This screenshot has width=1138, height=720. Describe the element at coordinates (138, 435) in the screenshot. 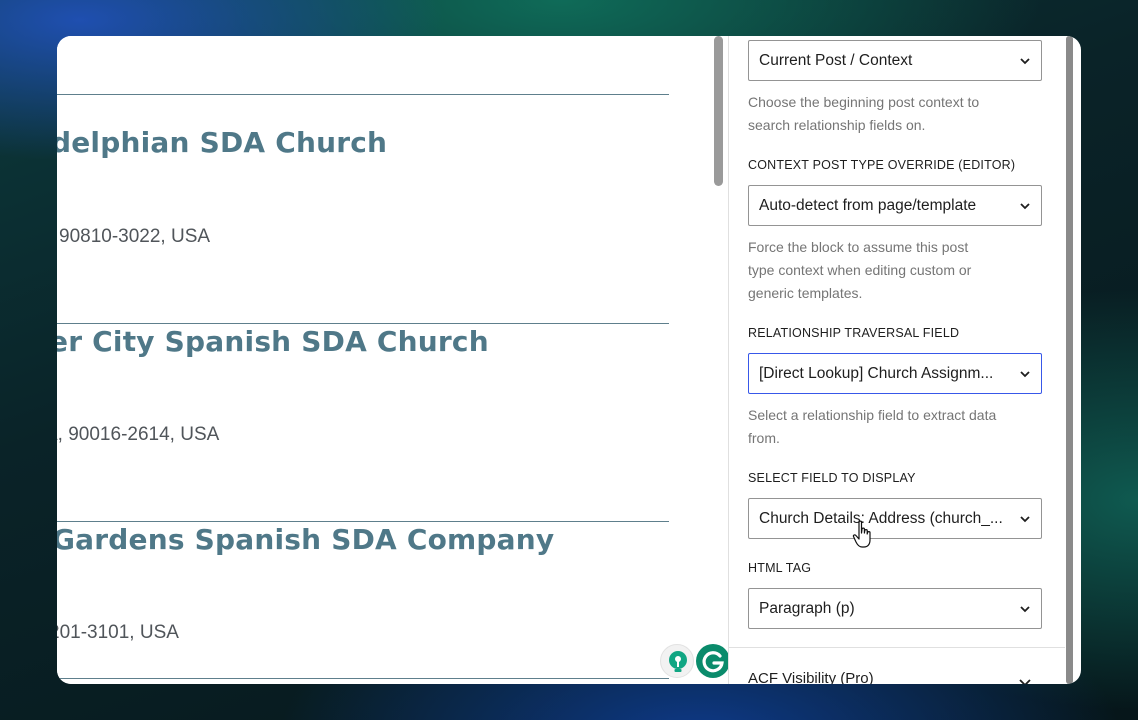

I see `church-address: A, 90016-2614, USA` at that location.